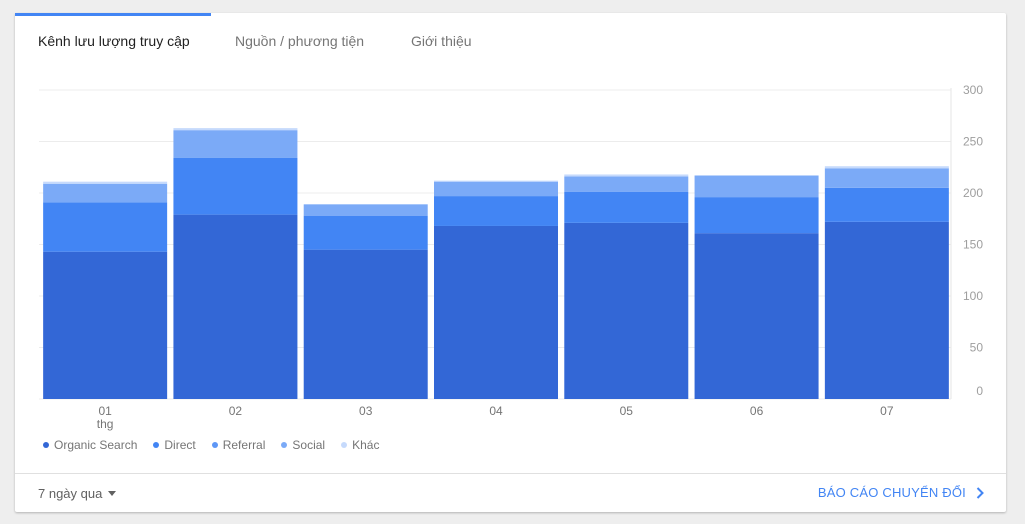  I want to click on conversion-report-link: BÁO CÁO CHUYỂN ĐỔI, so click(901, 492).